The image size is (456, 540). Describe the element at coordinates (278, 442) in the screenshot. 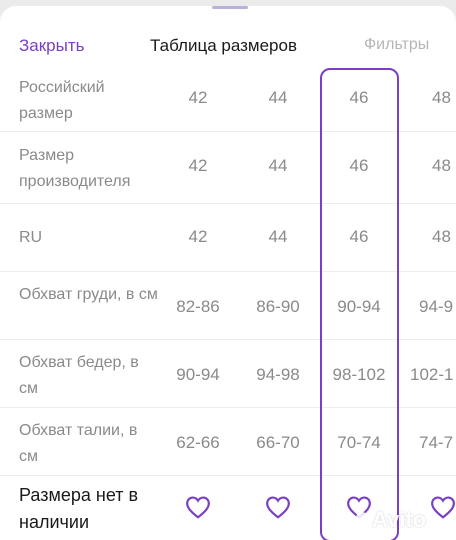

I see `table-cell: 66-70` at that location.